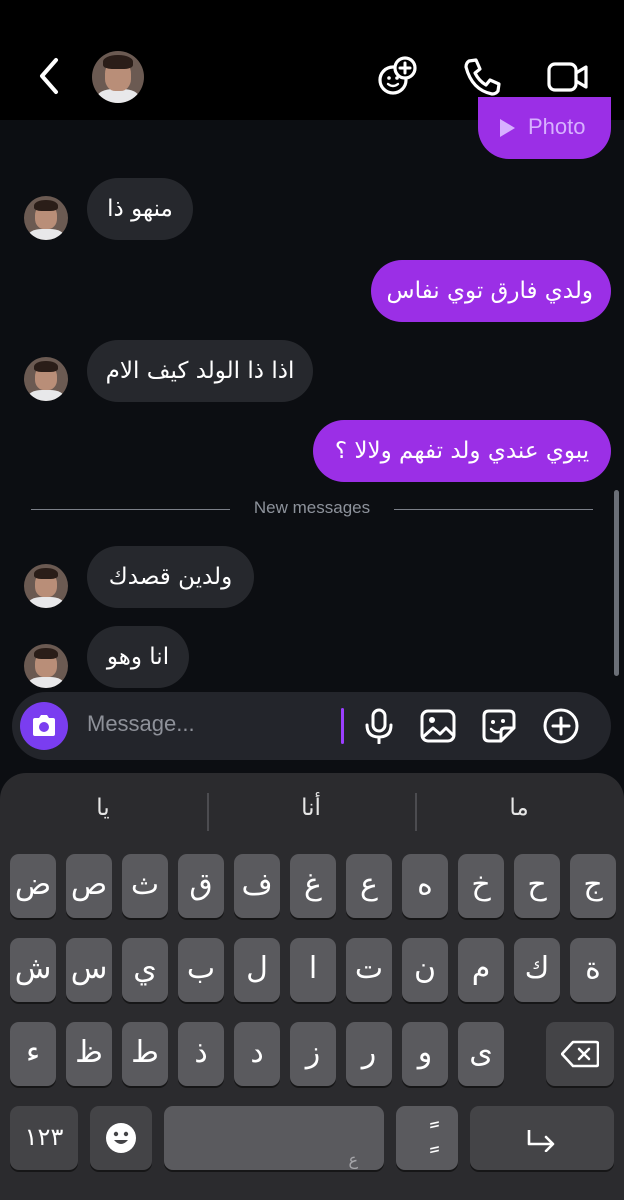 The width and height of the screenshot is (624, 1200). I want to click on key: ل, so click(257, 970).